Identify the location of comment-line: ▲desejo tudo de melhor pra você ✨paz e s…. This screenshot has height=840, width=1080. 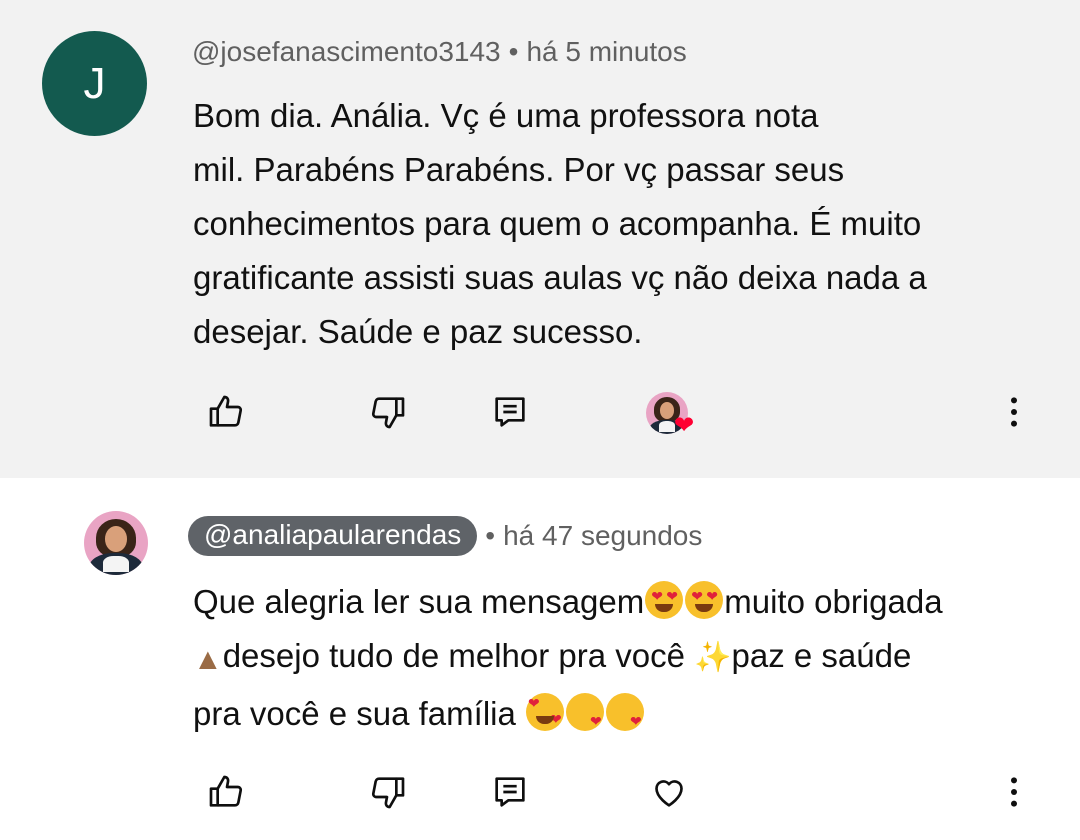
(623, 658).